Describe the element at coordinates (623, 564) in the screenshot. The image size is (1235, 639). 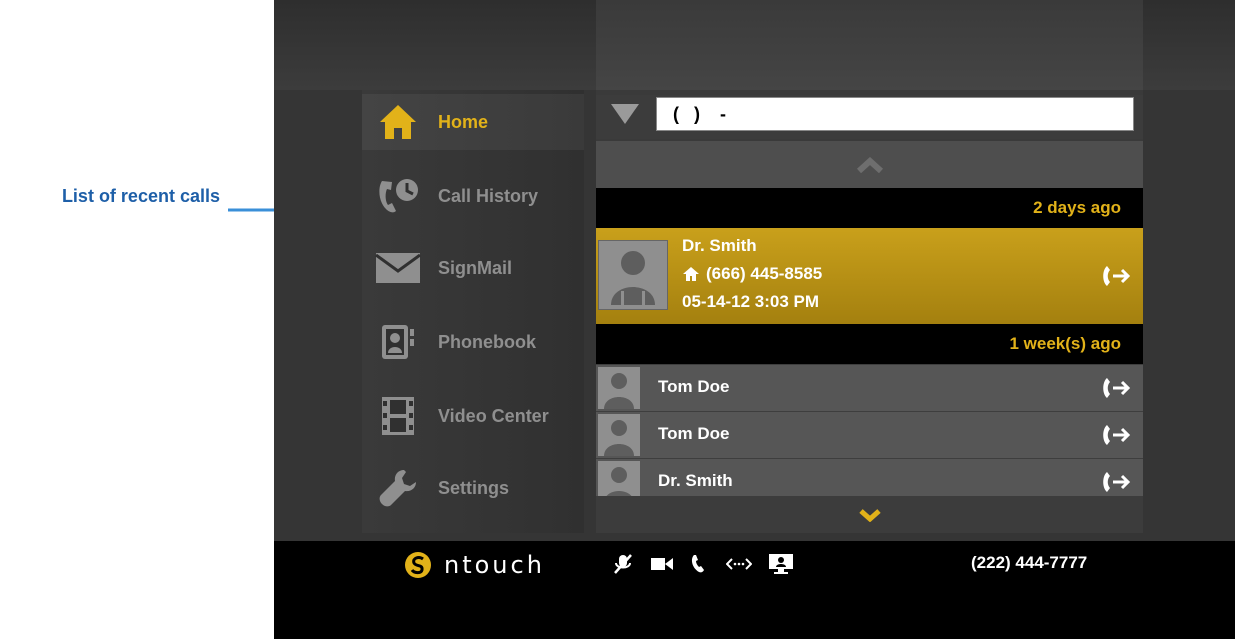
I see `microphone-muted-icon` at that location.